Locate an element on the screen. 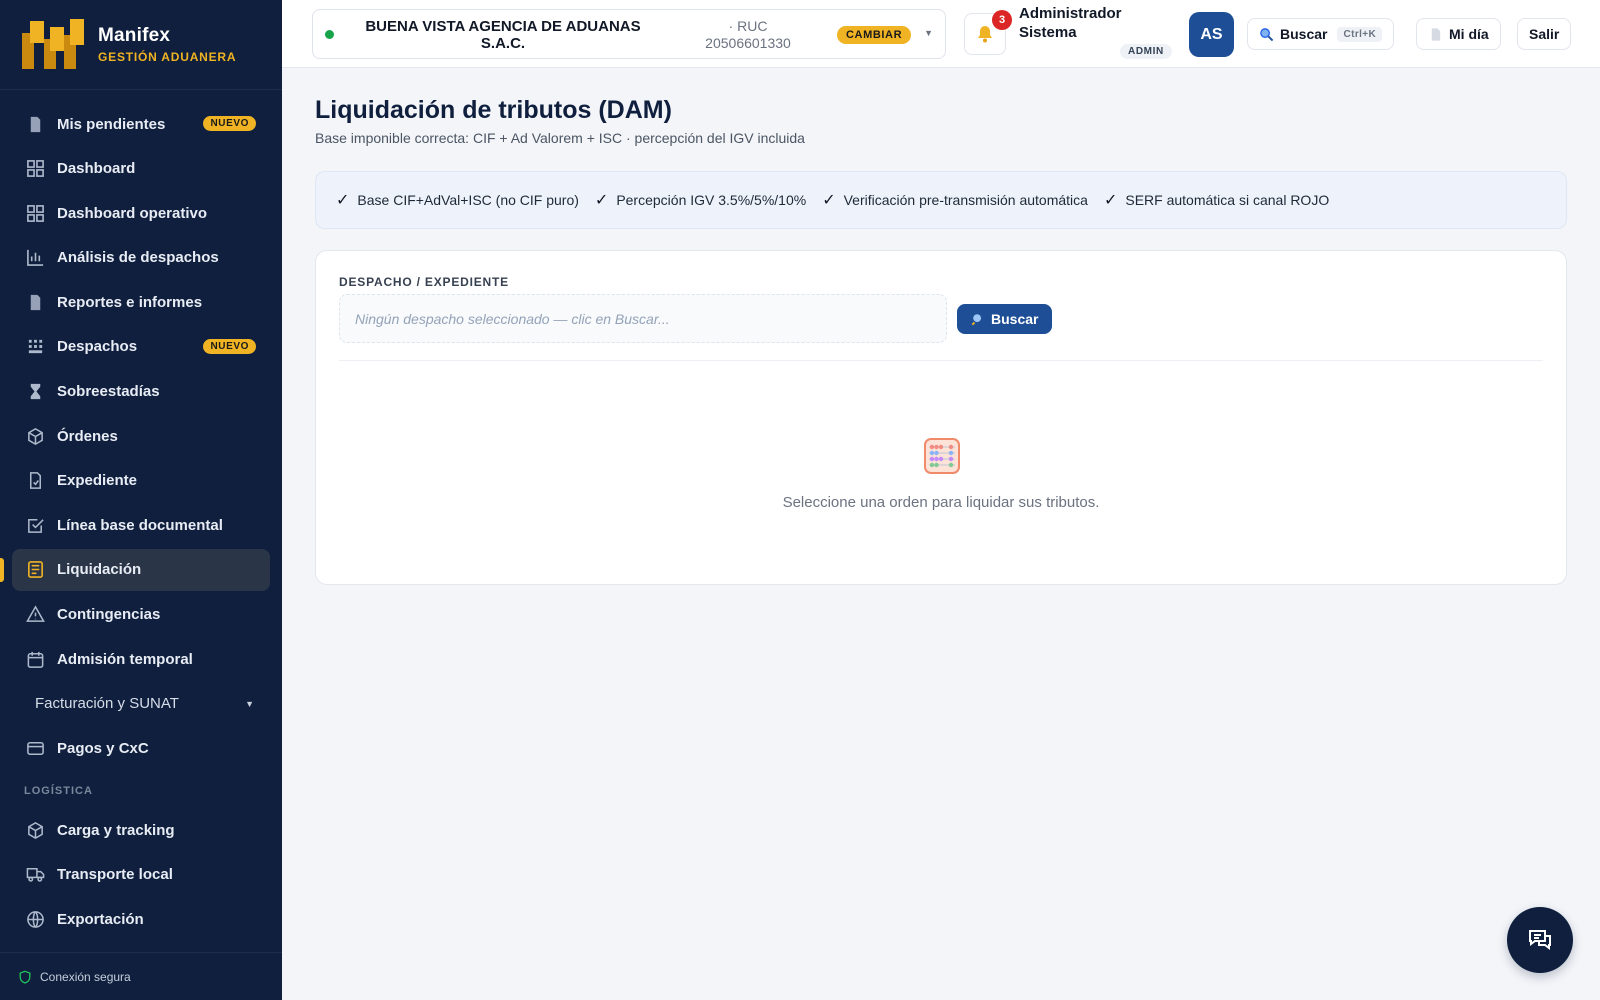 This screenshot has width=1600, height=1000. my-day-button: Mi día is located at coordinates (1458, 34).